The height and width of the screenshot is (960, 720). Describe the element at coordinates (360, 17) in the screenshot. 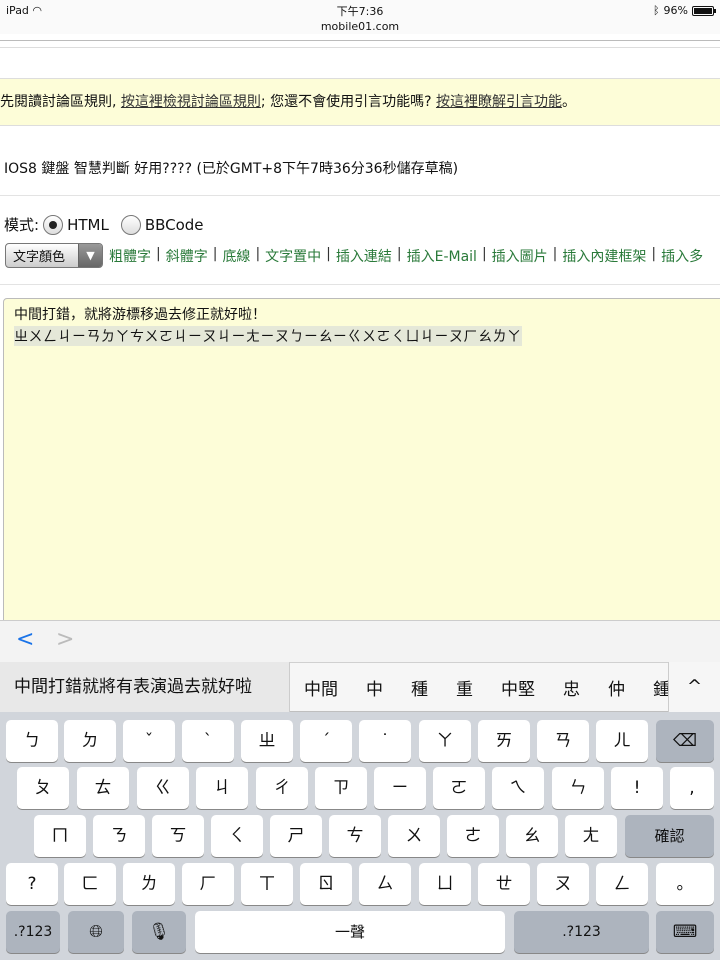

I see `status-bar: iPad ◠ 下午7:36 mobile01.com ᛒ 96%` at that location.